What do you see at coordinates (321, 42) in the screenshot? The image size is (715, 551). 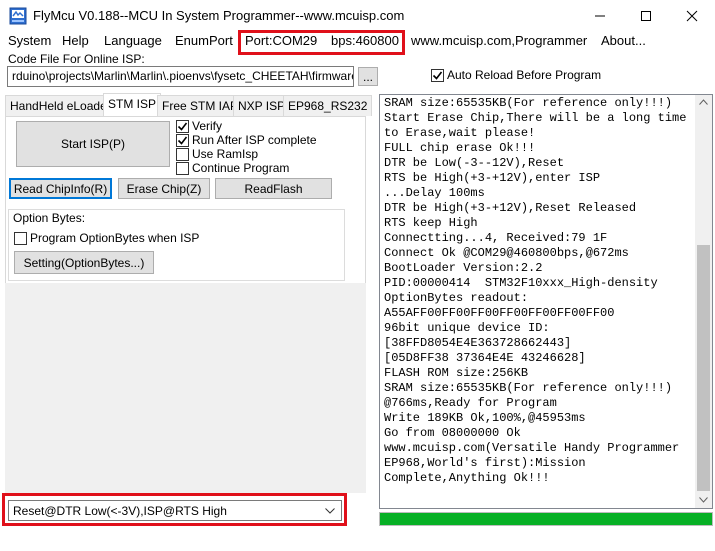 I see `port-bps-highlight` at bounding box center [321, 42].